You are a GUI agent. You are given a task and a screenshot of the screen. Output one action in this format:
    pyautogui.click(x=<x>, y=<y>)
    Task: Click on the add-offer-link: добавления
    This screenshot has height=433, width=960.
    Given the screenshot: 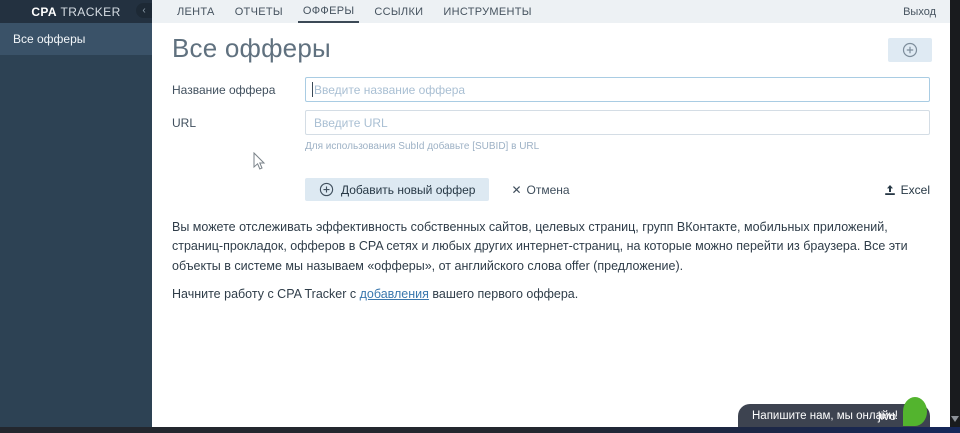 What is the action you would take?
    pyautogui.click(x=394, y=294)
    